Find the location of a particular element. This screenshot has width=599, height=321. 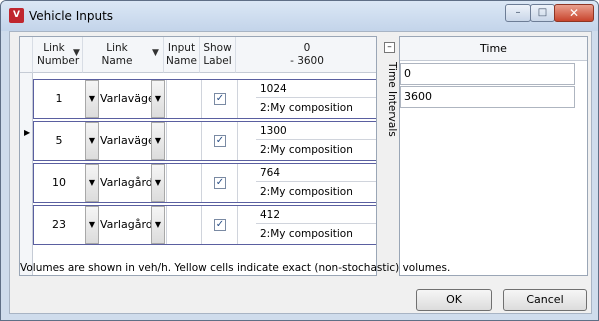

close-button: ✕ is located at coordinates (574, 13).